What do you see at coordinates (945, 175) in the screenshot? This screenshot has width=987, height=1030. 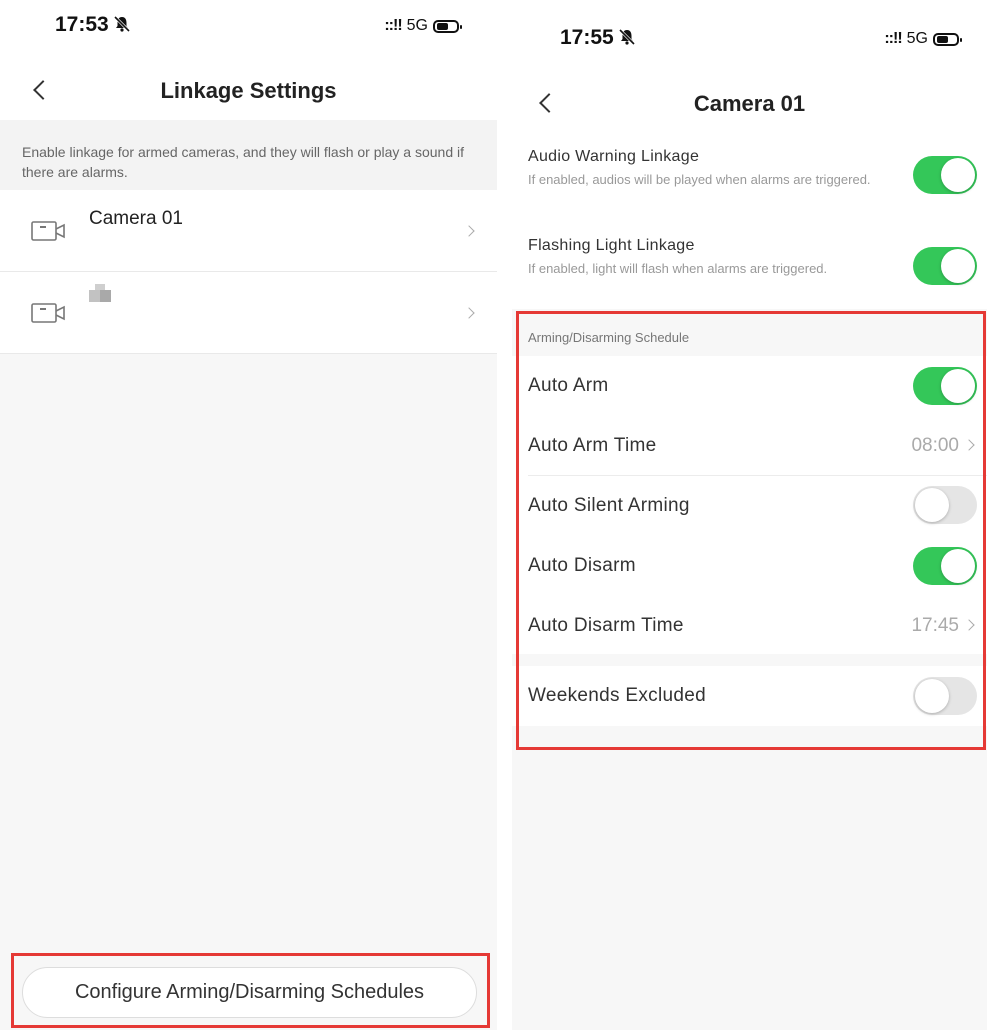 I see `audio-warning-toggle` at bounding box center [945, 175].